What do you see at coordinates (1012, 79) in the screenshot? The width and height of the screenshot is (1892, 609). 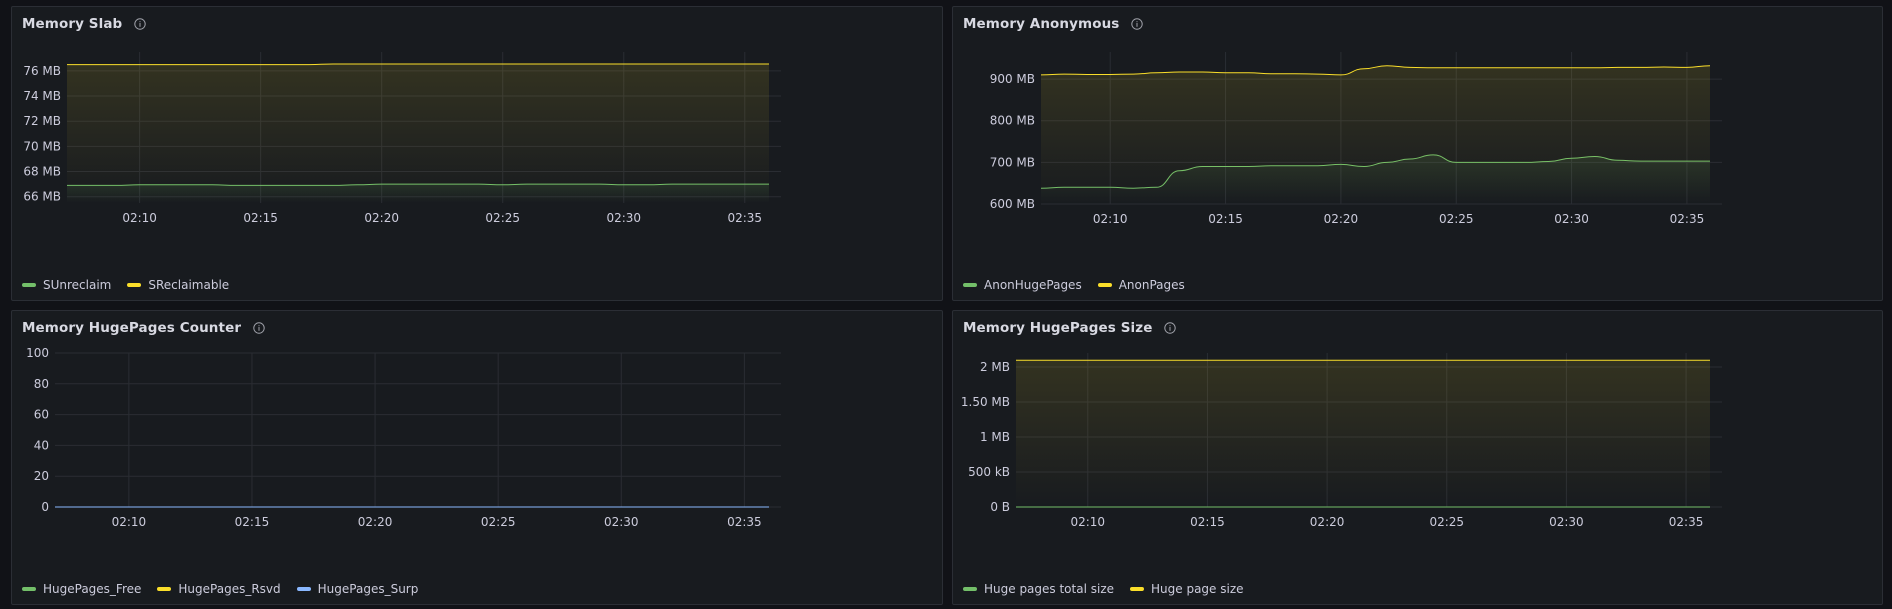 I see `y-tick-label: 900 MB` at bounding box center [1012, 79].